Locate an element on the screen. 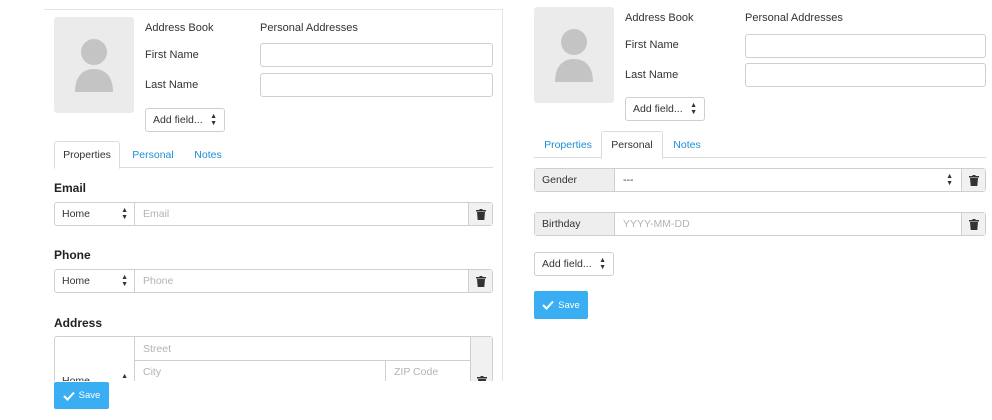  email-type-value: Home is located at coordinates (76, 214).